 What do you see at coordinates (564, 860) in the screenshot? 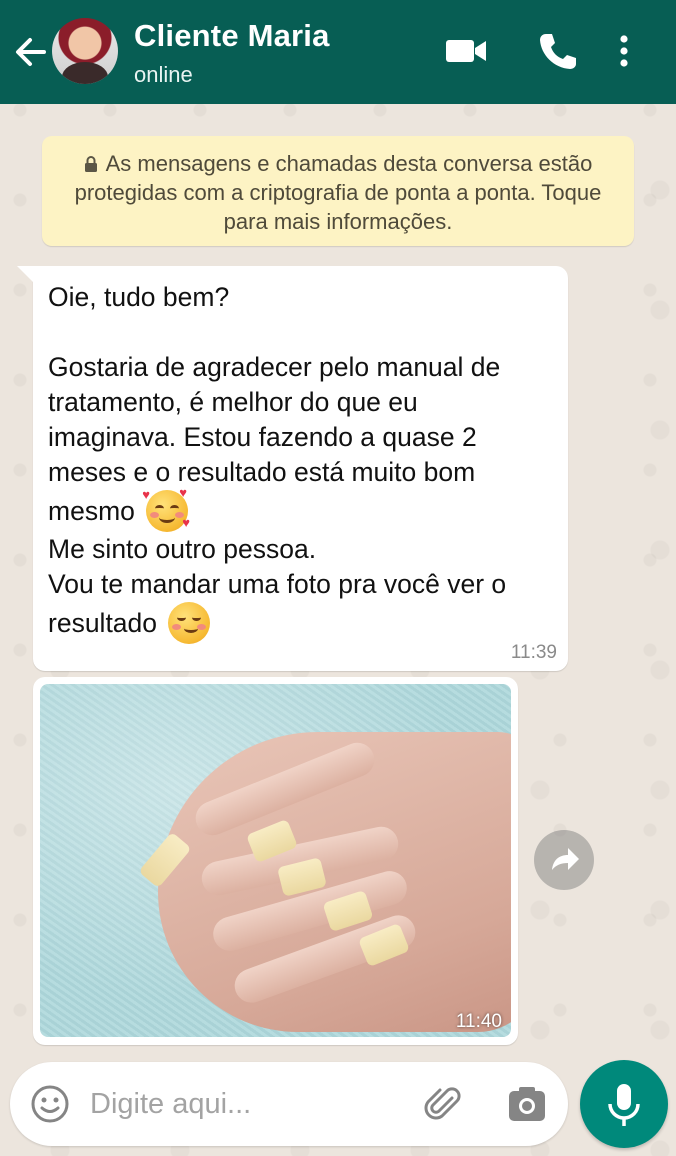
I see `forward-icon` at bounding box center [564, 860].